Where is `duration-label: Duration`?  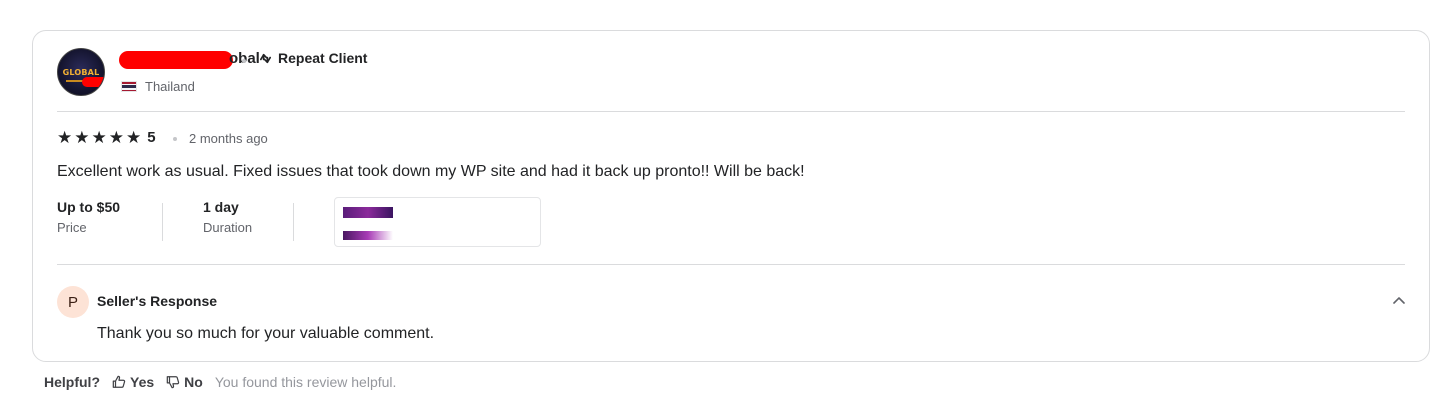
duration-label: Duration is located at coordinates (228, 227).